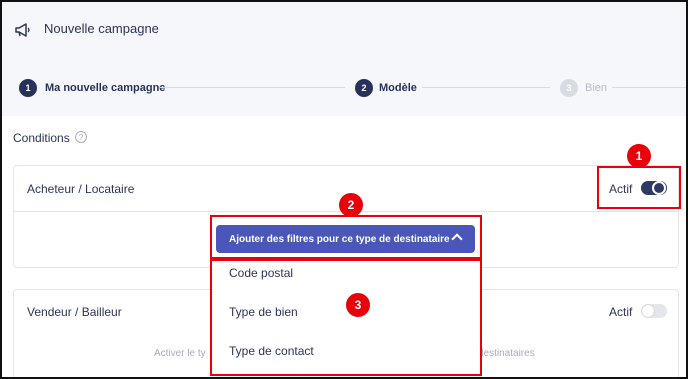 This screenshot has height=379, width=688. What do you see at coordinates (101, 28) in the screenshot?
I see `page-title: Nouvelle campagne` at bounding box center [101, 28].